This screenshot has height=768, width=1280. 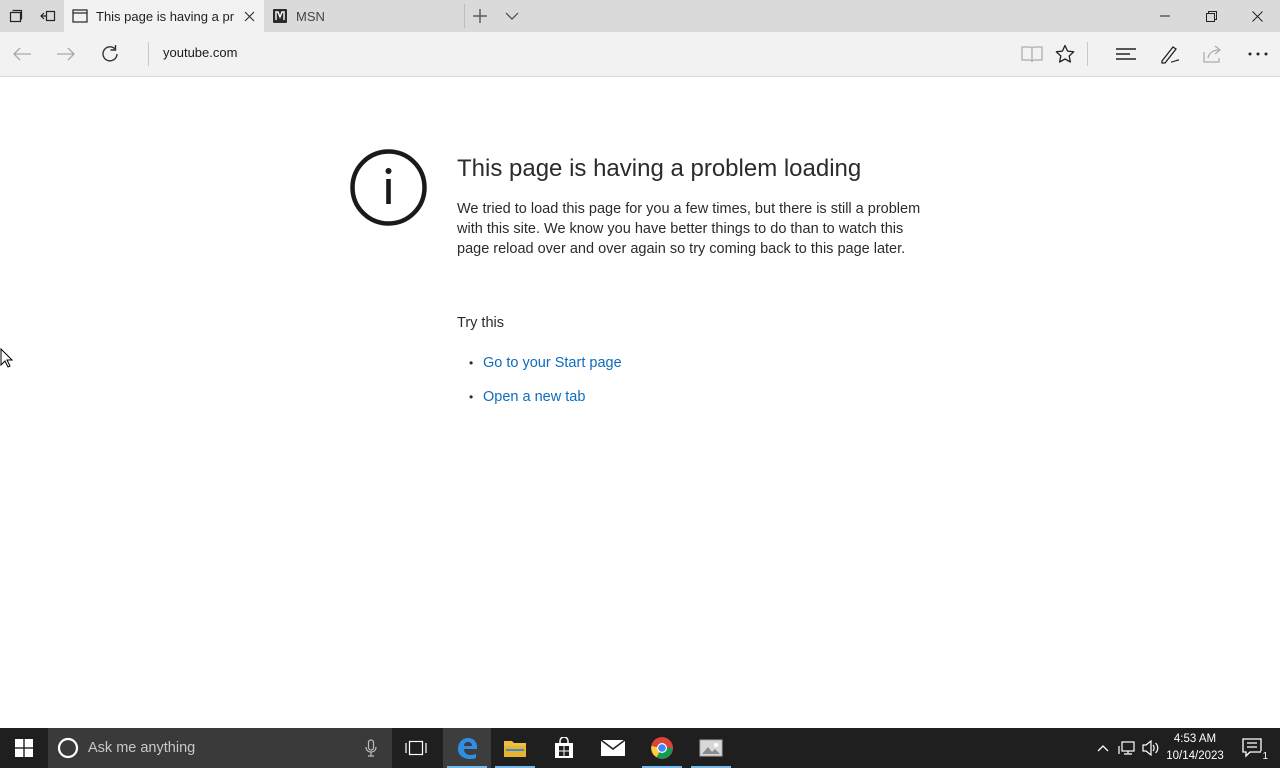 I want to click on taskbar-store, so click(x=564, y=748).